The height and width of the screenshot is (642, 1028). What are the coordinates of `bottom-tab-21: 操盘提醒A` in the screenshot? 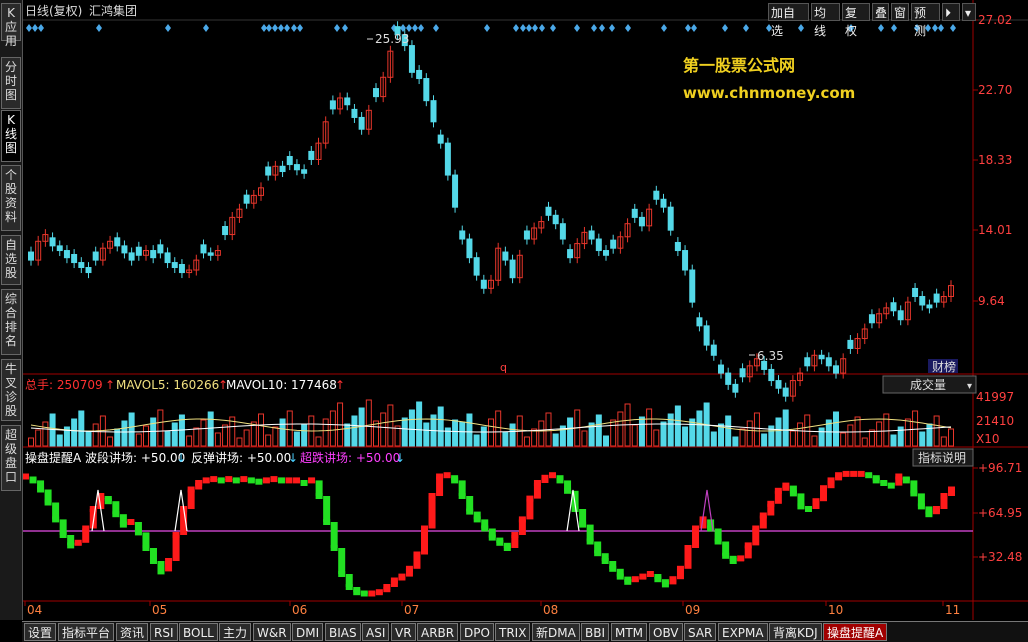 It's located at (855, 632).